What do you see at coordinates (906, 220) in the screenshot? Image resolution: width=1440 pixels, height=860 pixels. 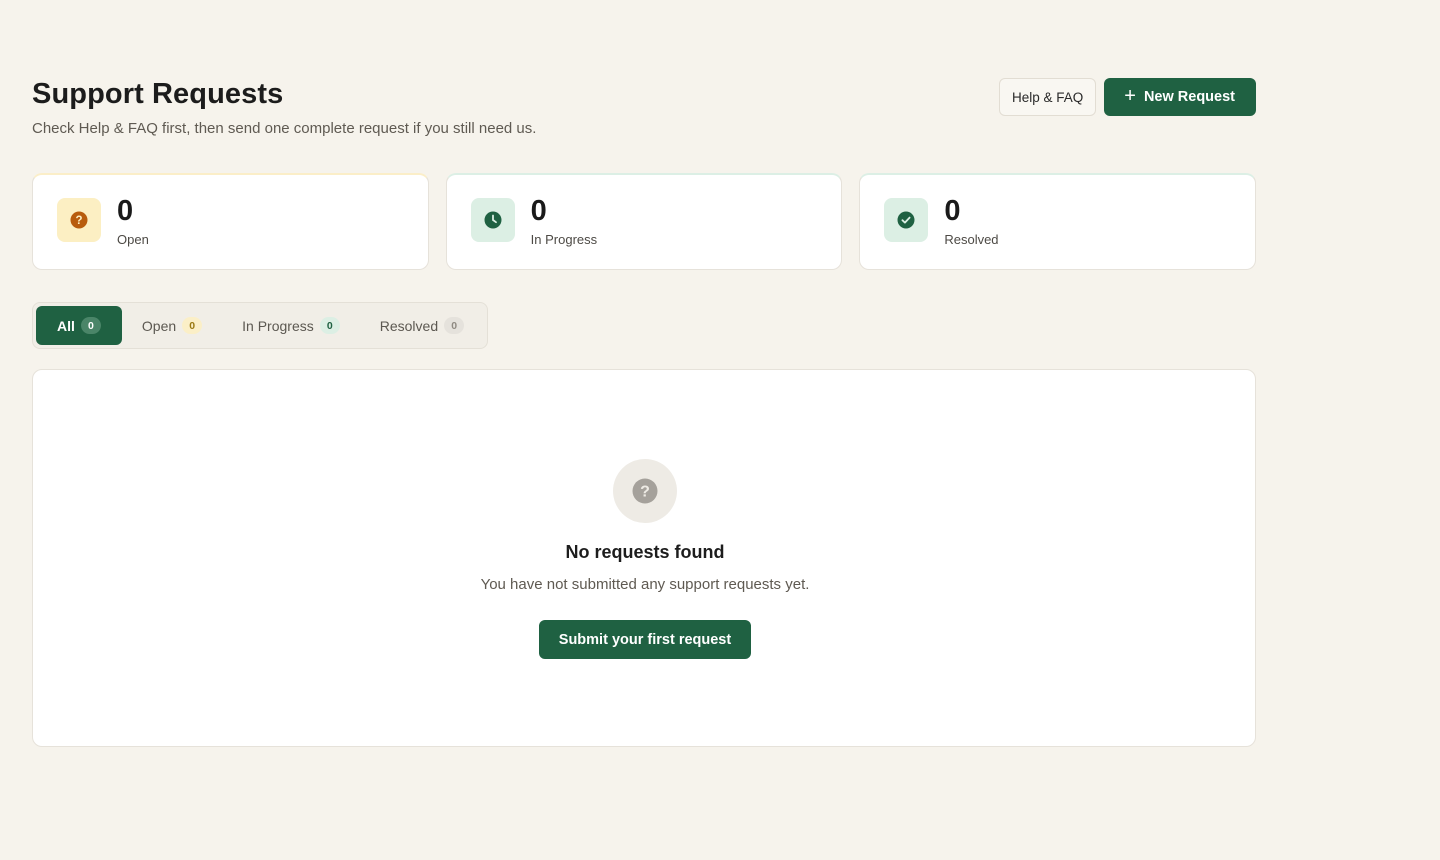 I see `check-icon` at bounding box center [906, 220].